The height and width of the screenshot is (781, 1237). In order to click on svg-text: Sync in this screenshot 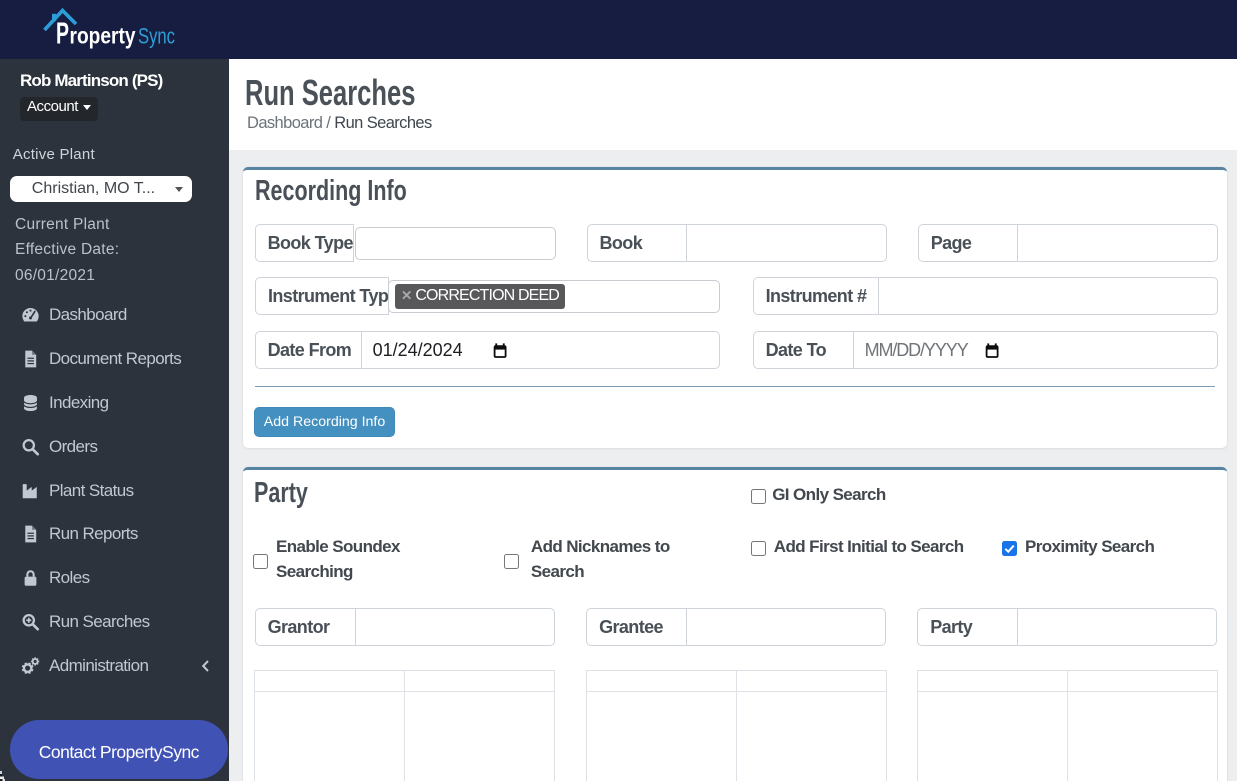, I will do `click(156, 36)`.